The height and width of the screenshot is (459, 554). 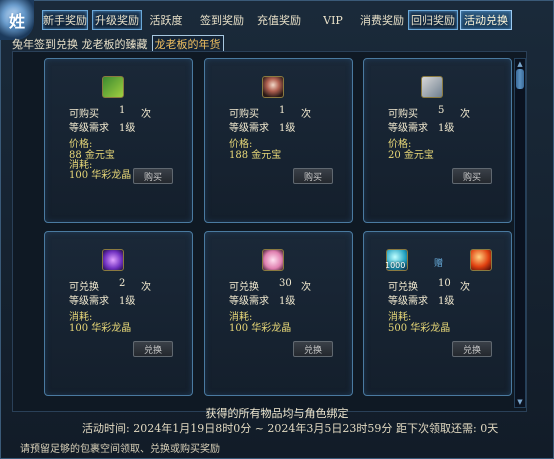 What do you see at coordinates (273, 260) in the screenshot?
I see `petal-icon` at bounding box center [273, 260].